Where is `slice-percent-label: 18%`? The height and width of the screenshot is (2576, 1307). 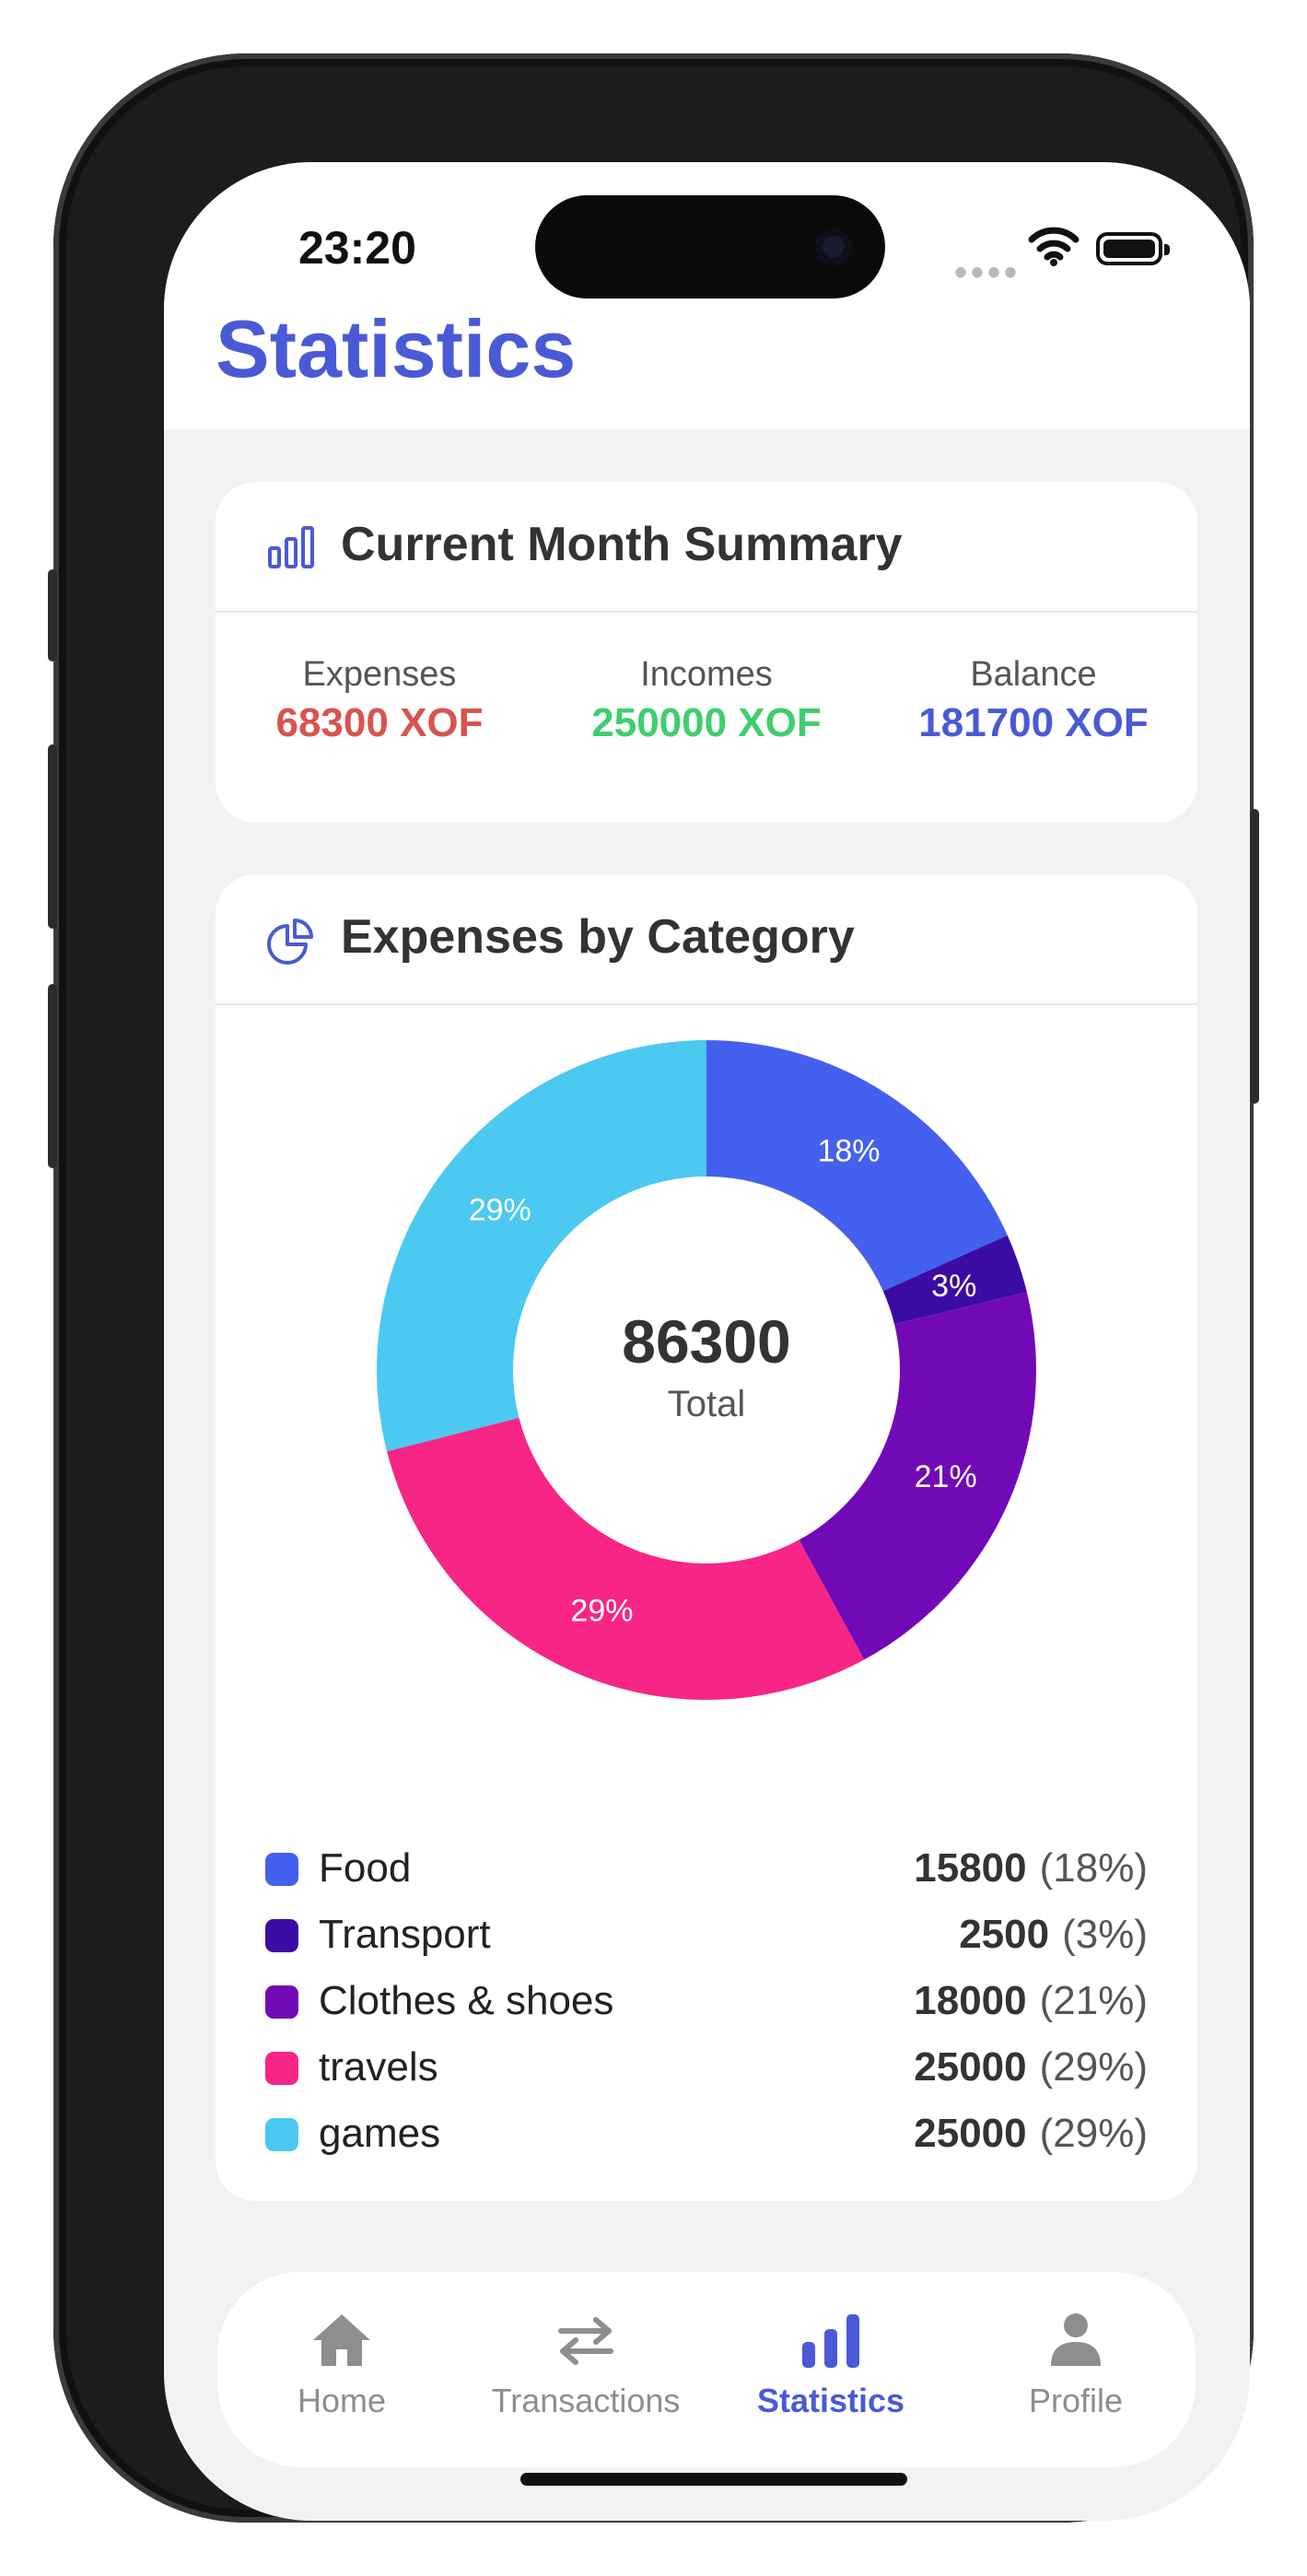
slice-percent-label: 18% is located at coordinates (849, 1151).